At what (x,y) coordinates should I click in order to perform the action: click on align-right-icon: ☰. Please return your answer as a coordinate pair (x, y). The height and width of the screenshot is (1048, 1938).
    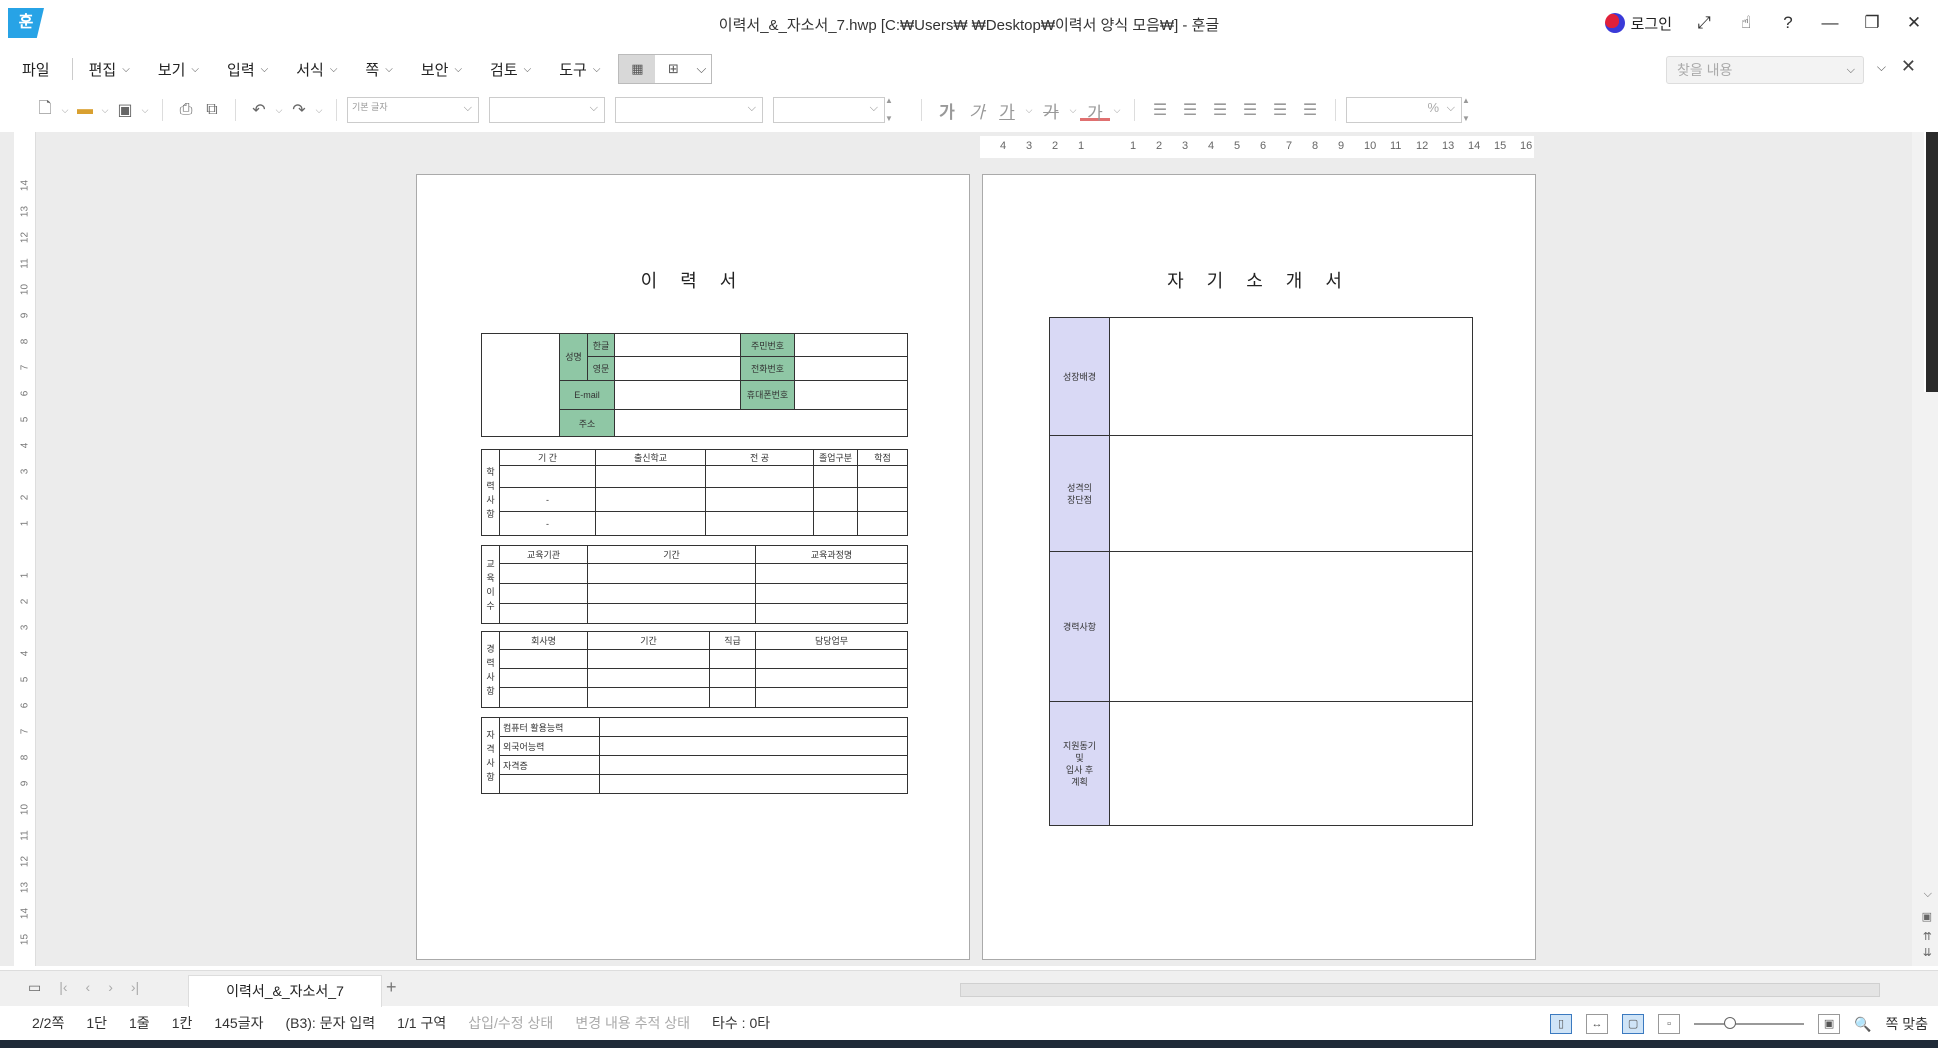
    Looking at the image, I should click on (1250, 110).